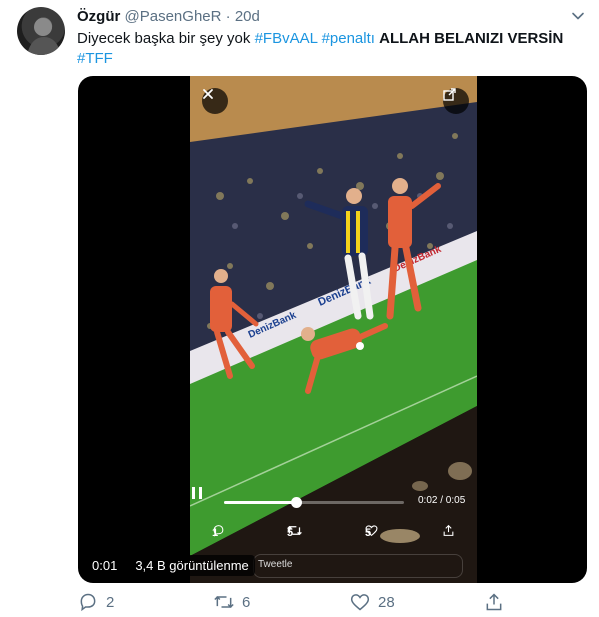 This screenshot has width=599, height=617. I want to click on share-button, so click(494, 602).